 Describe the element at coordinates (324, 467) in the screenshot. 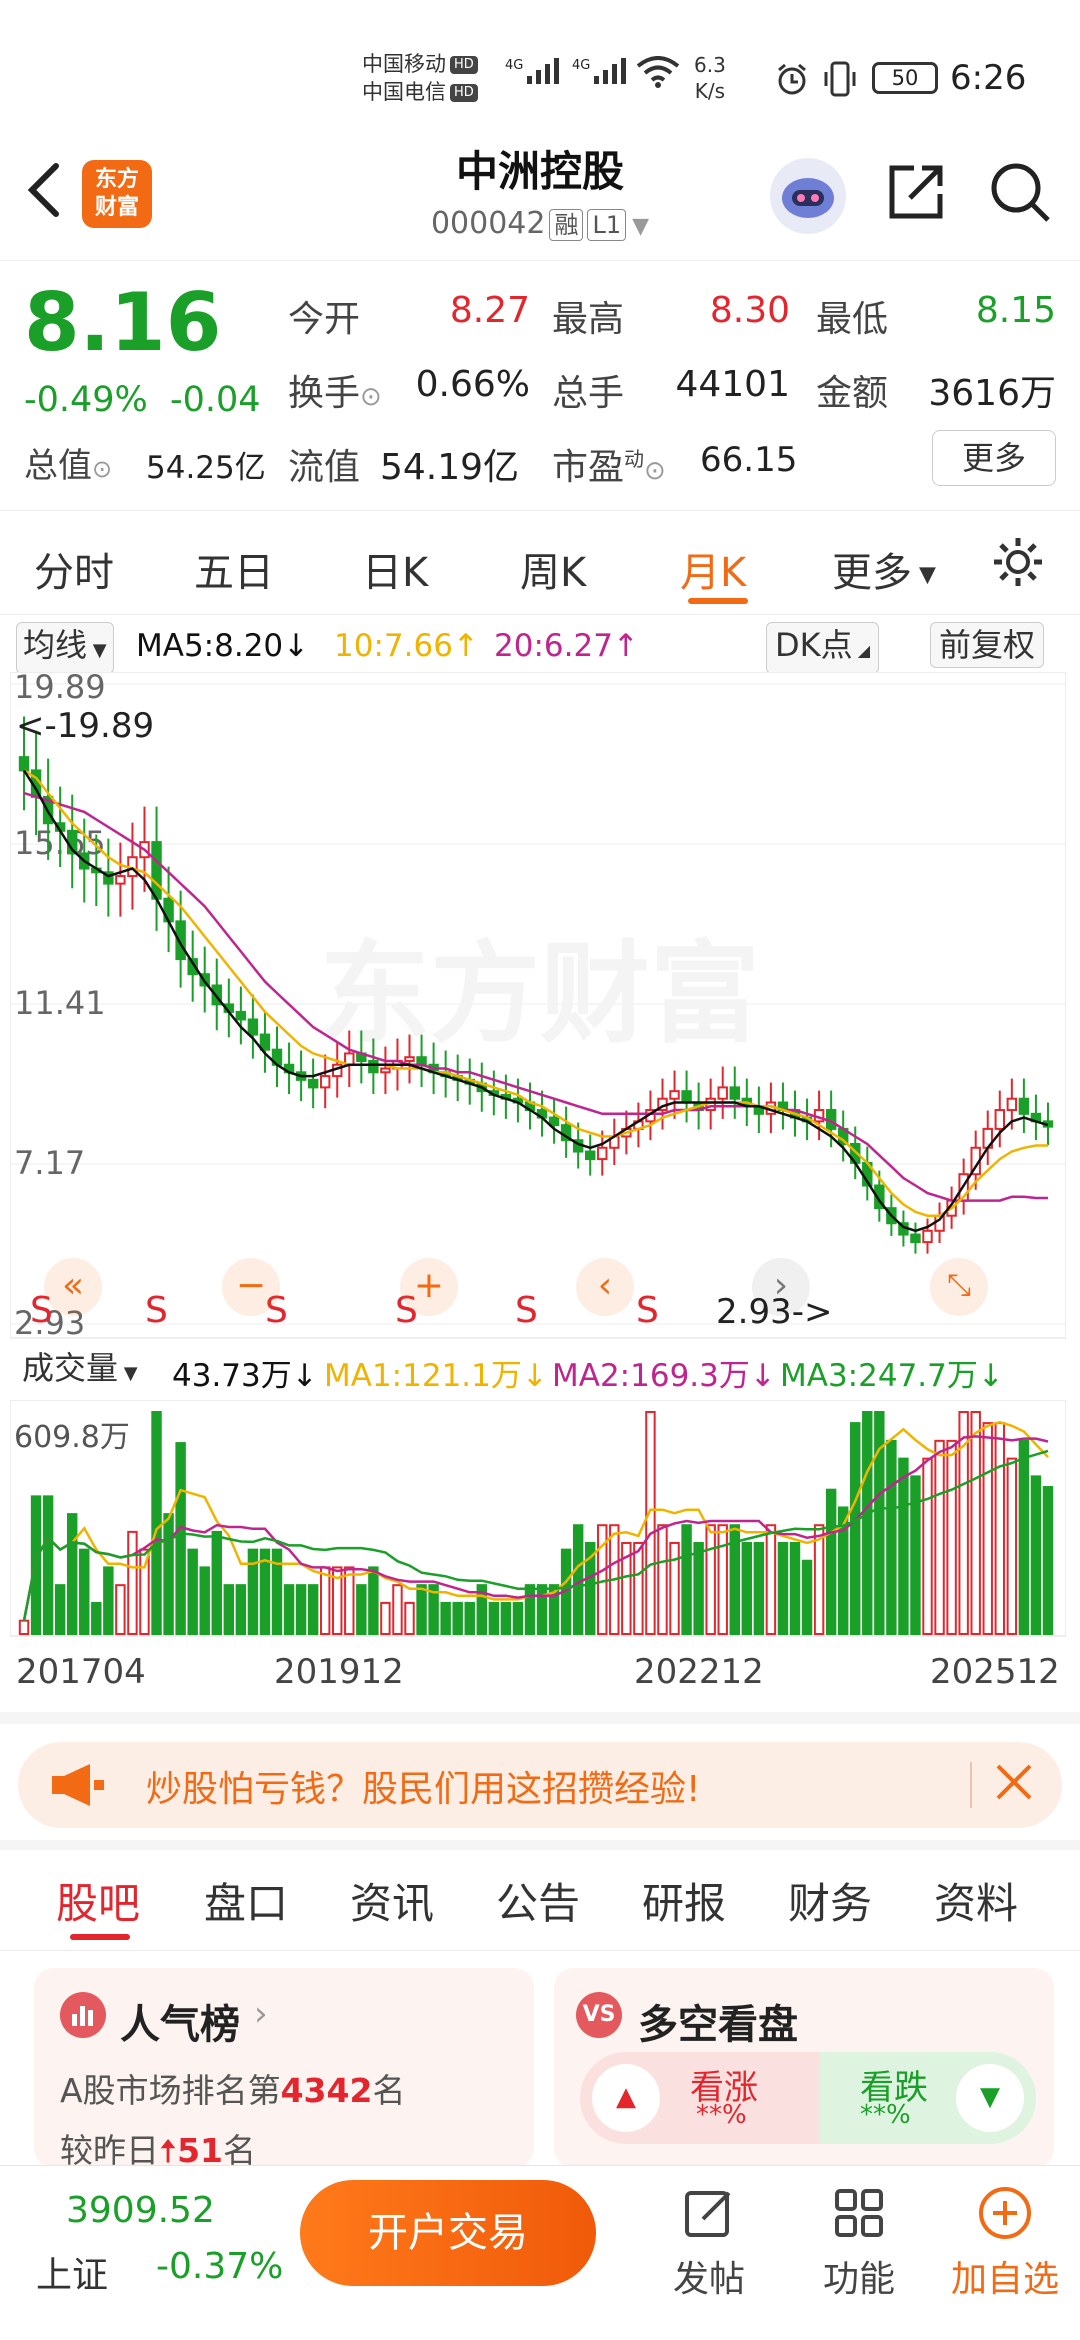

I see `float-cap-label: 流值` at that location.